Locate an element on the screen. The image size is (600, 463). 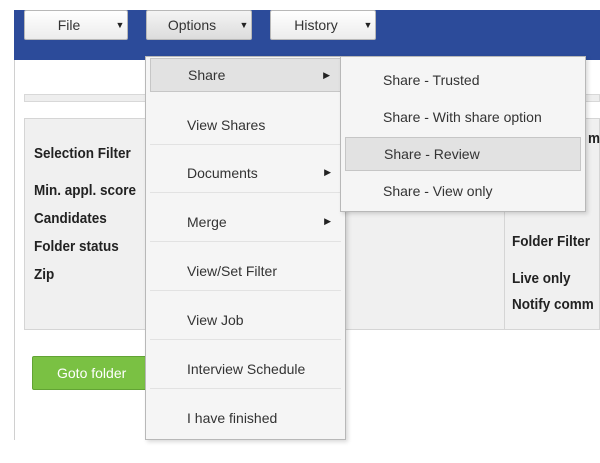
filter-label-live-only: Live only is located at coordinates (541, 278).